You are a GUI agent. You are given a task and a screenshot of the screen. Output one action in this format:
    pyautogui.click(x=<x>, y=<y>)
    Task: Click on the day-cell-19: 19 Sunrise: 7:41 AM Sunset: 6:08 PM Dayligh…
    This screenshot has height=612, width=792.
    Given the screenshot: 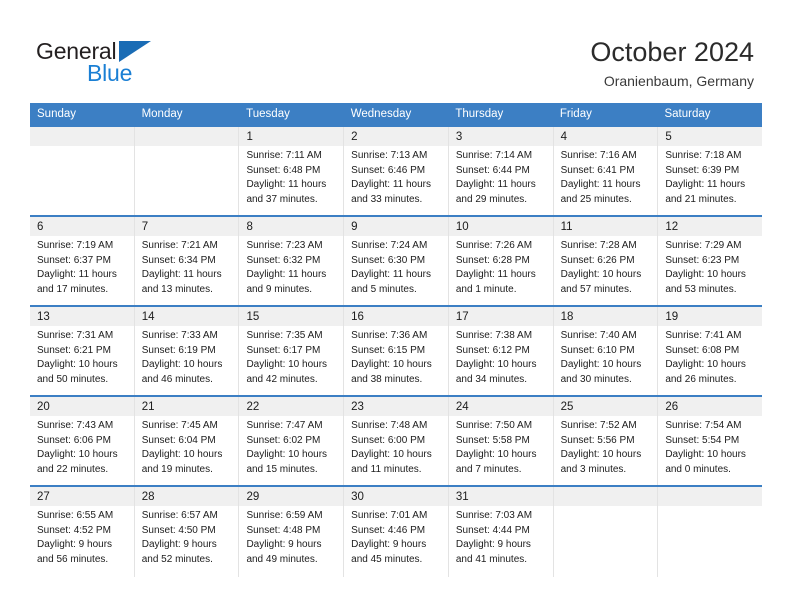 What is the action you would take?
    pyautogui.click(x=710, y=351)
    